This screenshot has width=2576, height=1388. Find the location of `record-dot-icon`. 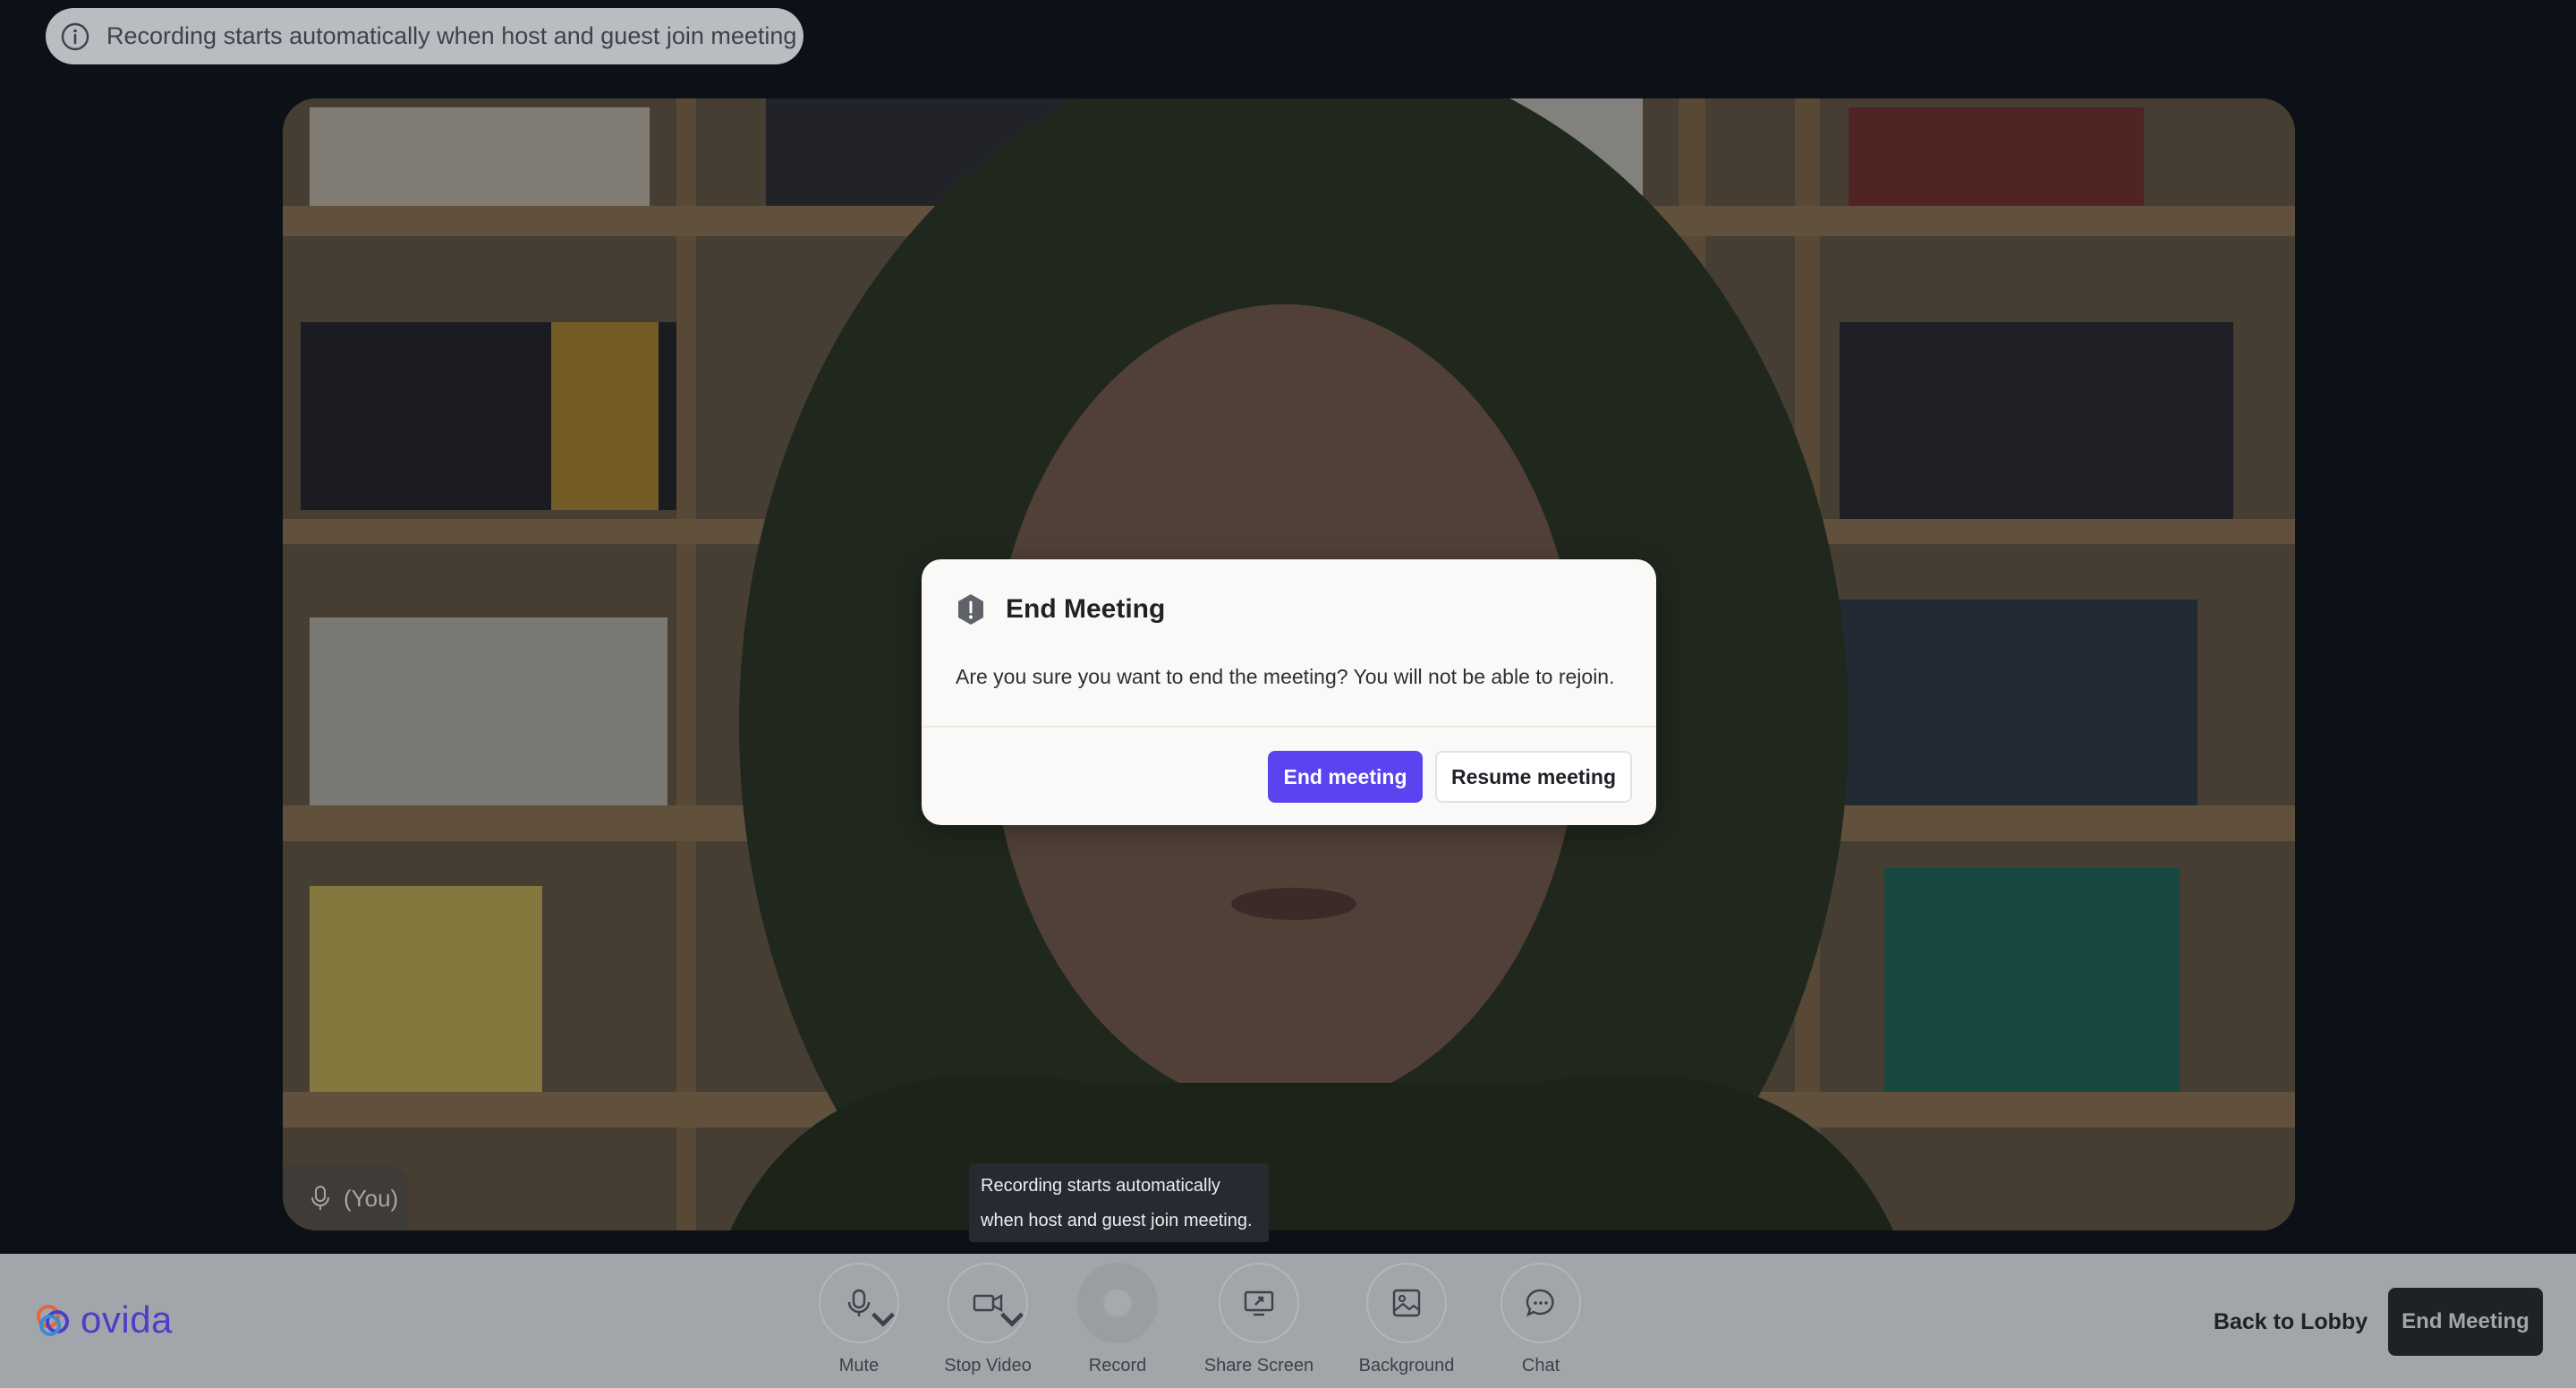

record-dot-icon is located at coordinates (1117, 1303).